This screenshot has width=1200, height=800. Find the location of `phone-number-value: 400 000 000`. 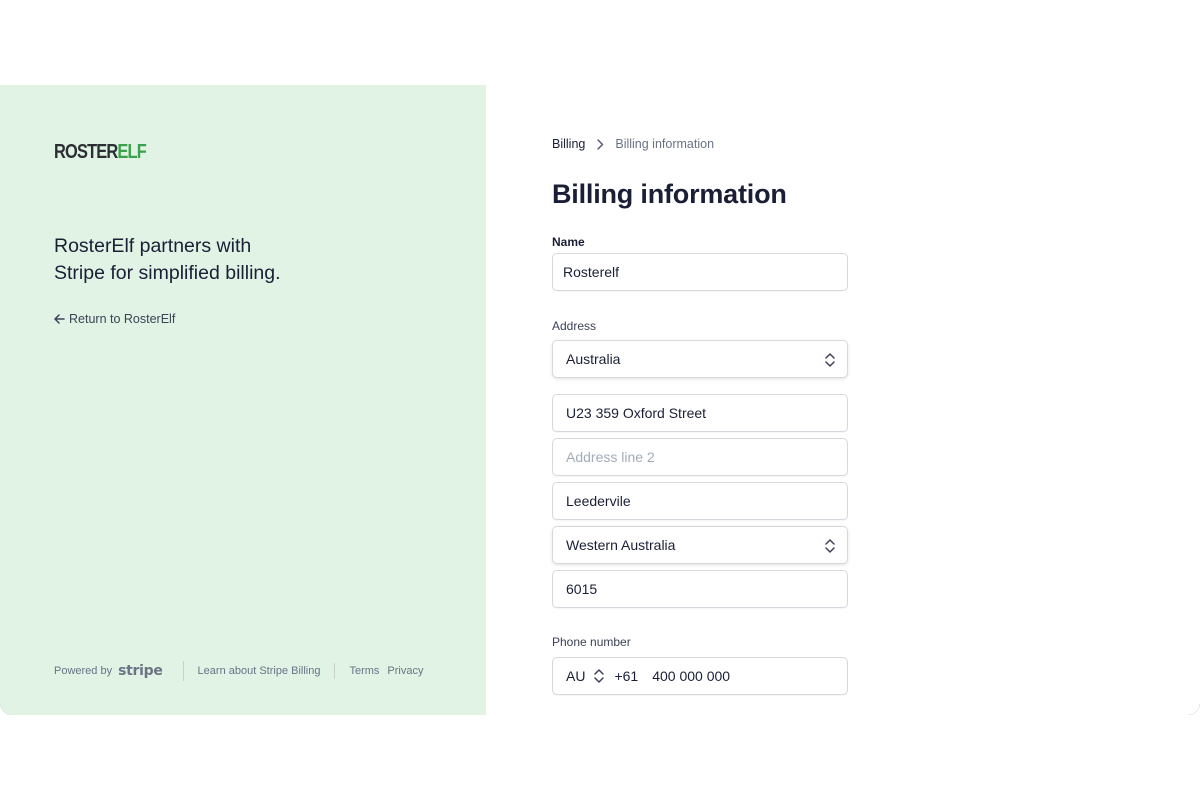

phone-number-value: 400 000 000 is located at coordinates (691, 676).